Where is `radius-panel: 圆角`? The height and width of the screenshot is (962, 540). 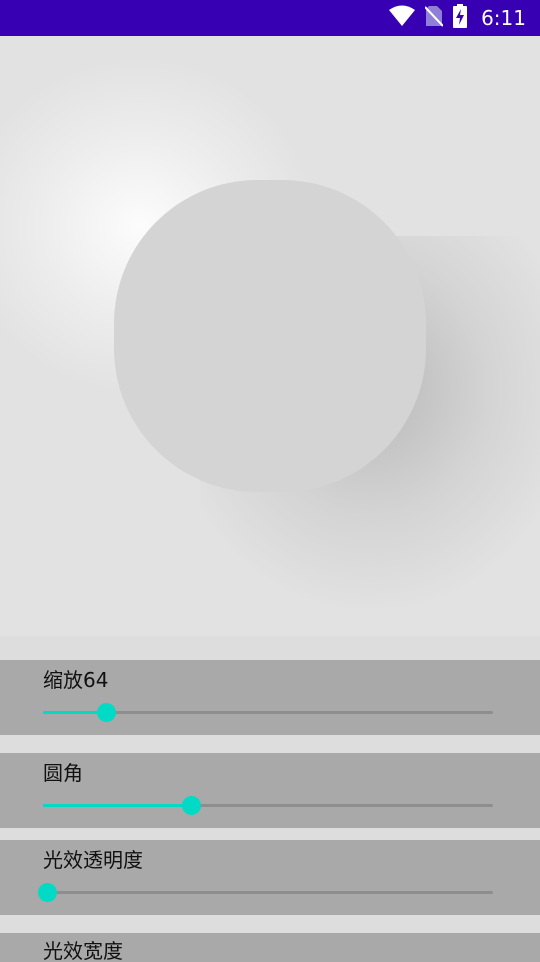
radius-panel: 圆角 is located at coordinates (270, 790).